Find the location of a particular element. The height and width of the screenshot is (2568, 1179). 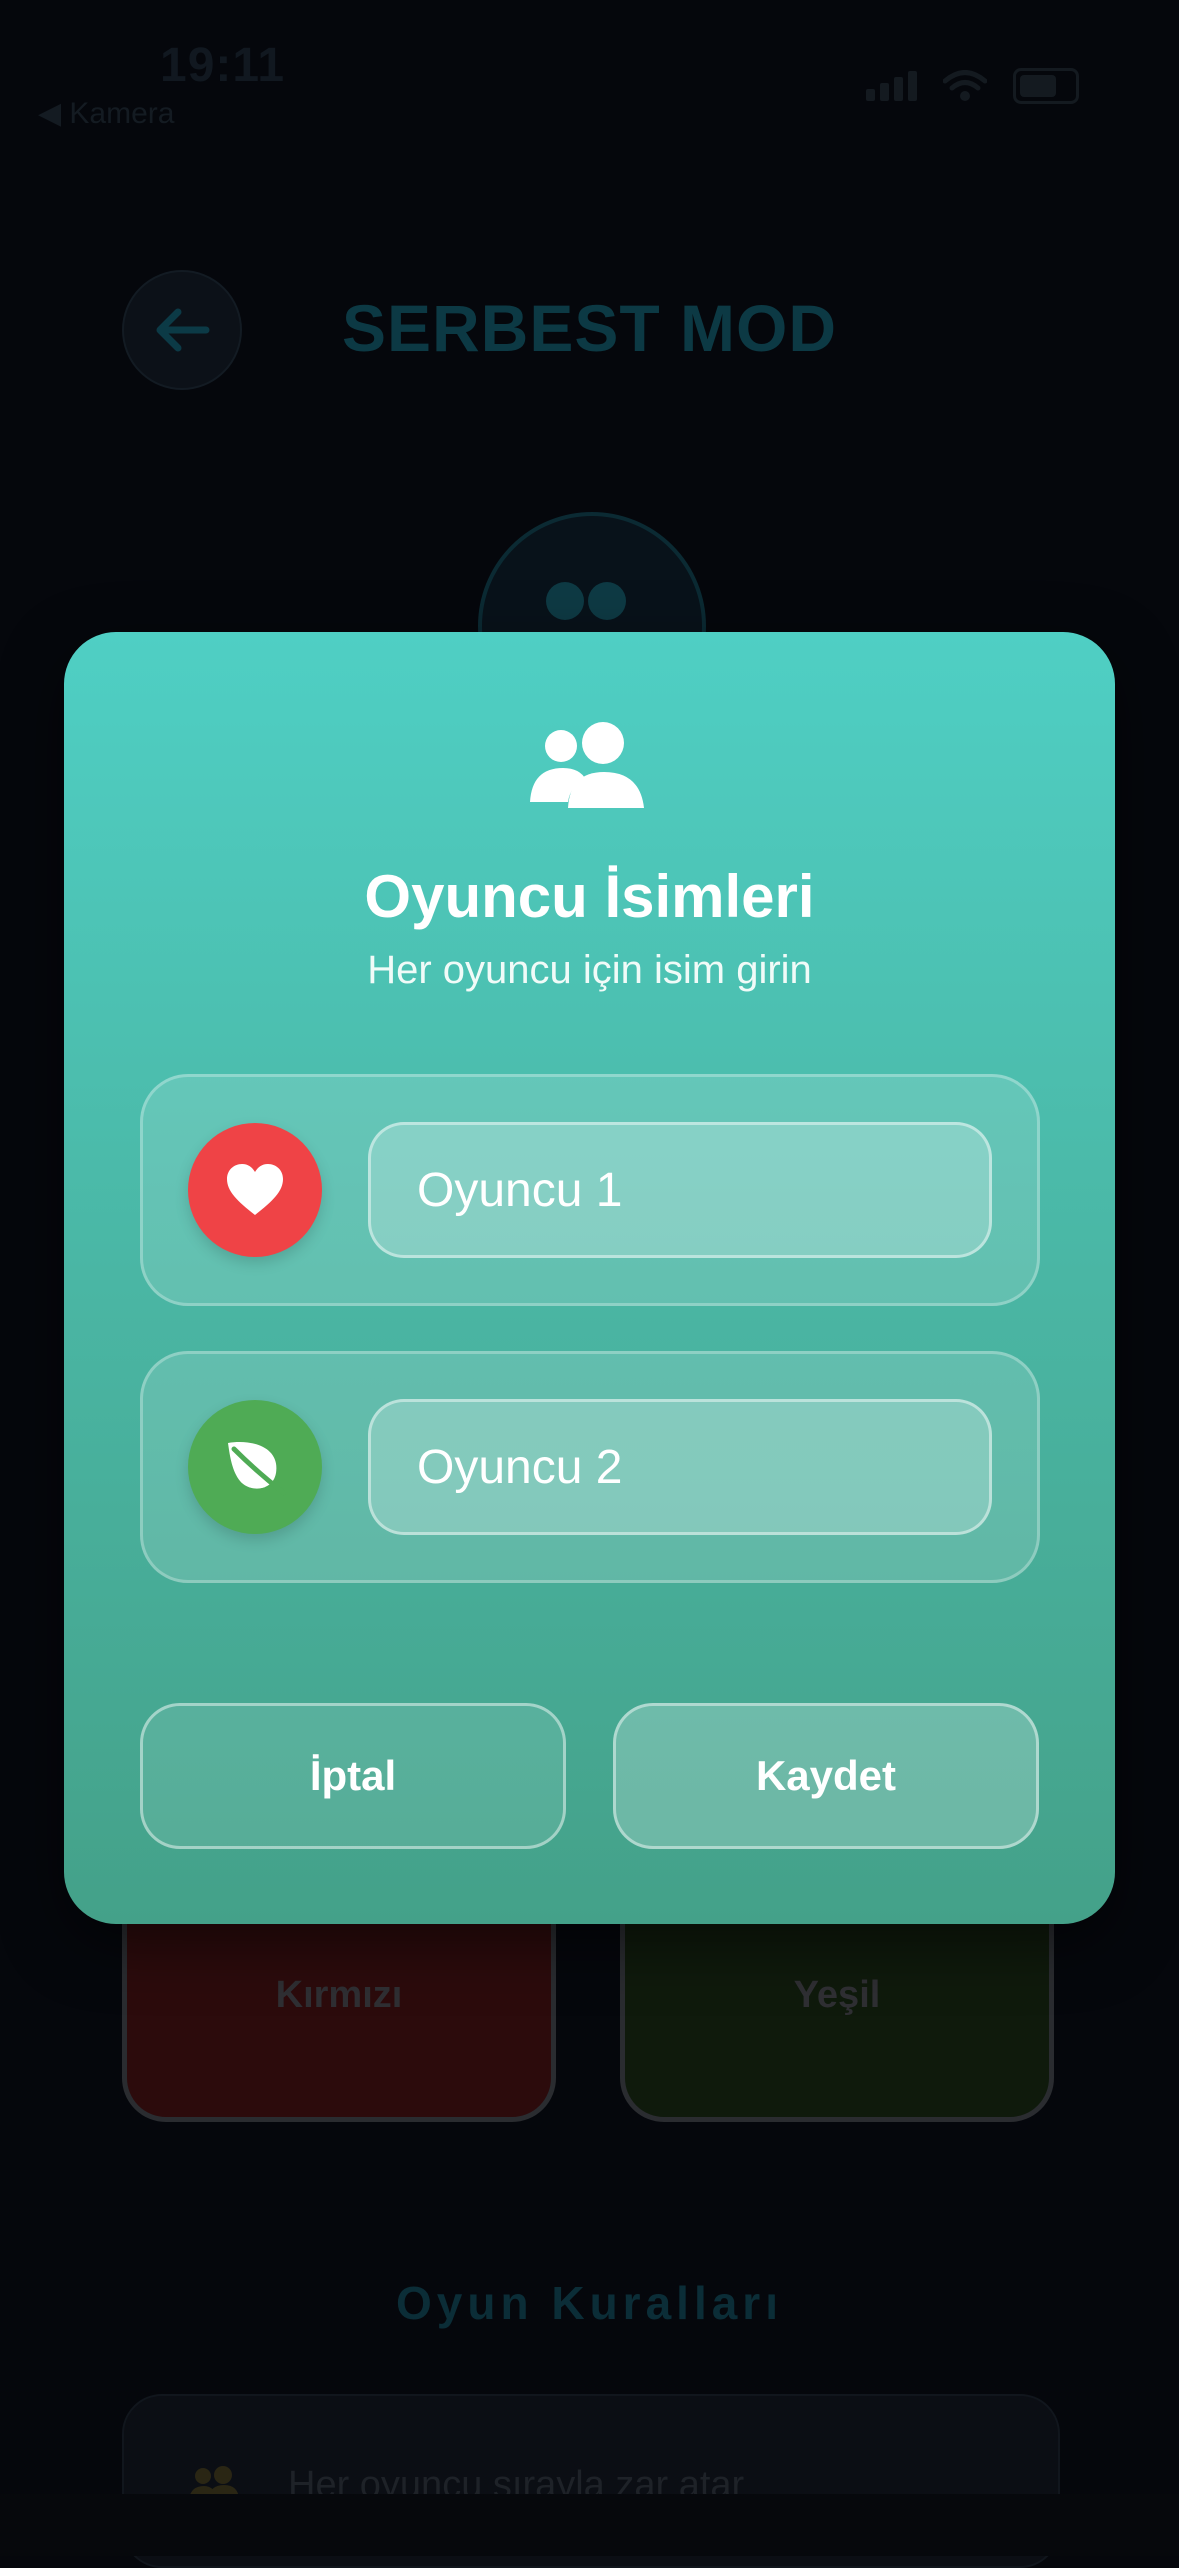

users-icon is located at coordinates (587, 765).